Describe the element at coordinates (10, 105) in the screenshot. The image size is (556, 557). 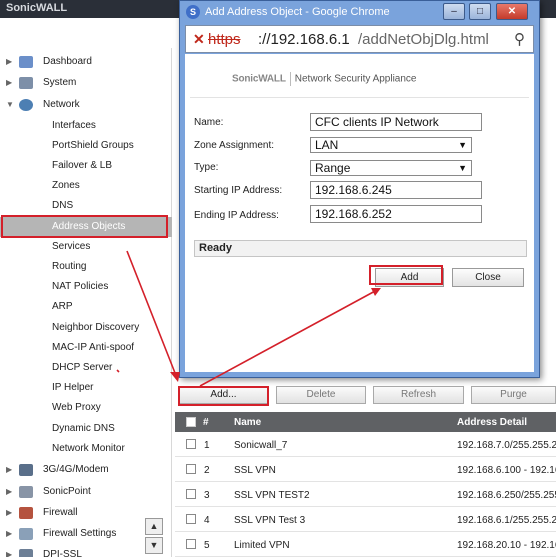
I see `collapse-arrow-icon: ▼` at that location.